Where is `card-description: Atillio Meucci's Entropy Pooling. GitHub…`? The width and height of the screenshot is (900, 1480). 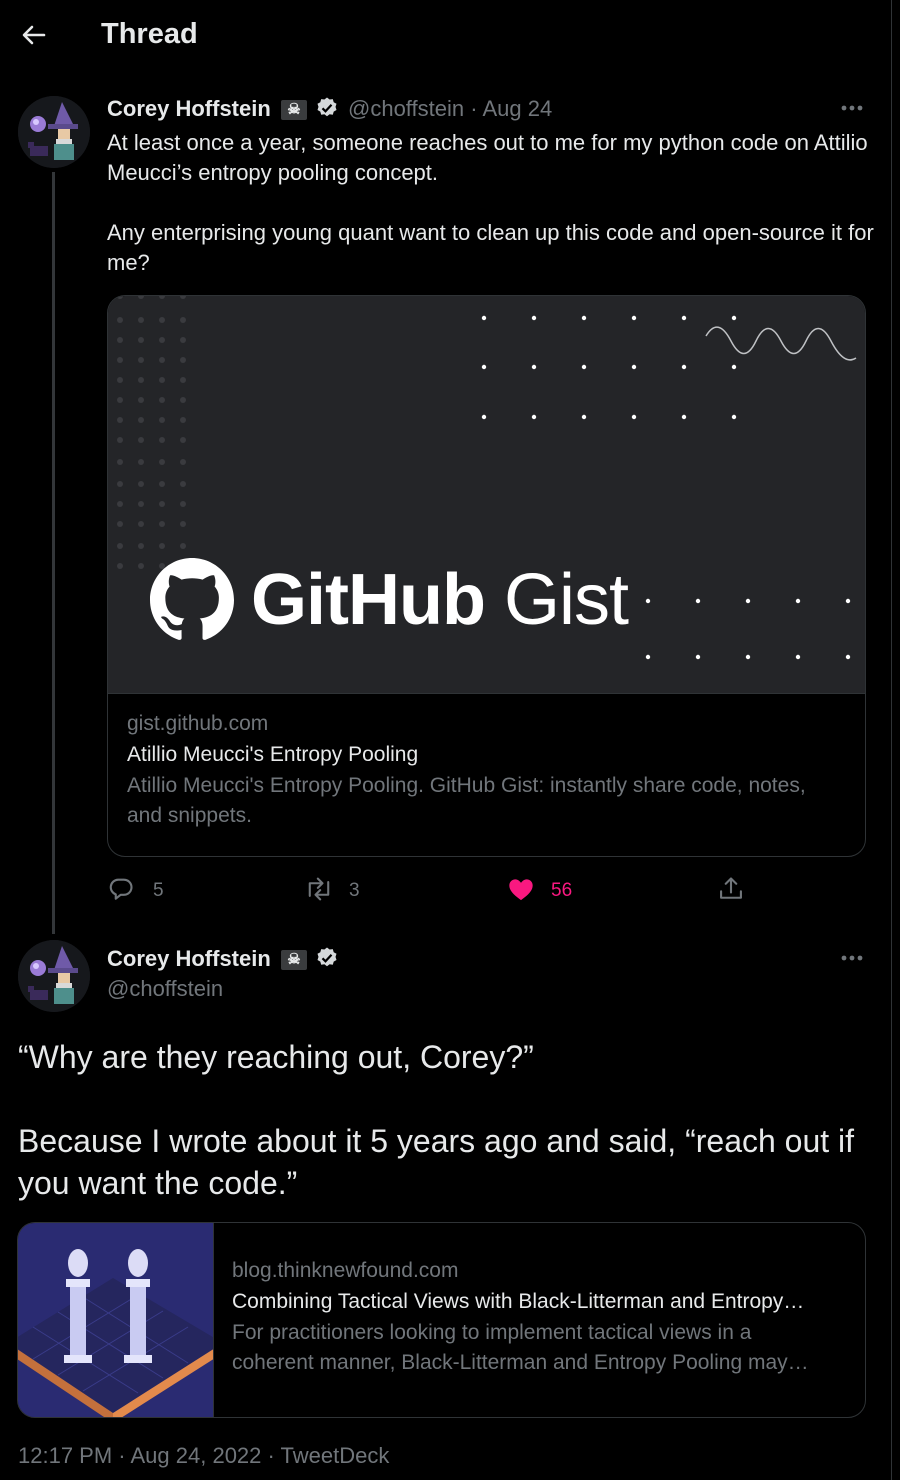 card-description: Atillio Meucci's Entropy Pooling. GitHub… is located at coordinates (466, 800).